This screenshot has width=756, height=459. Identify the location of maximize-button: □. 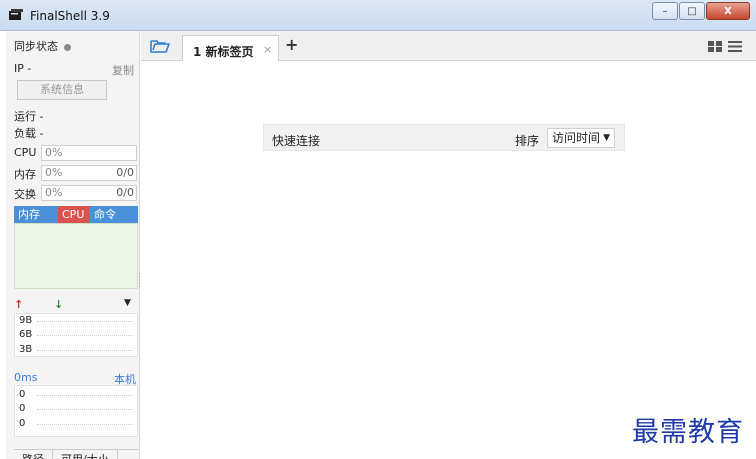
(692, 11).